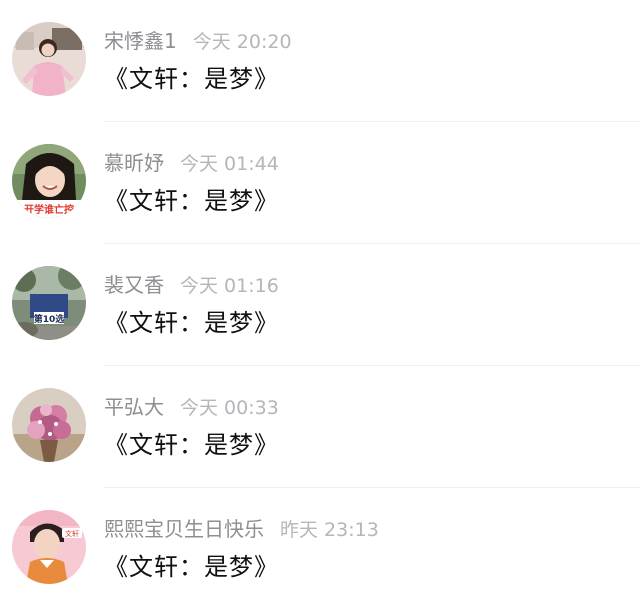  I want to click on avatar: 第10选, so click(49, 303).